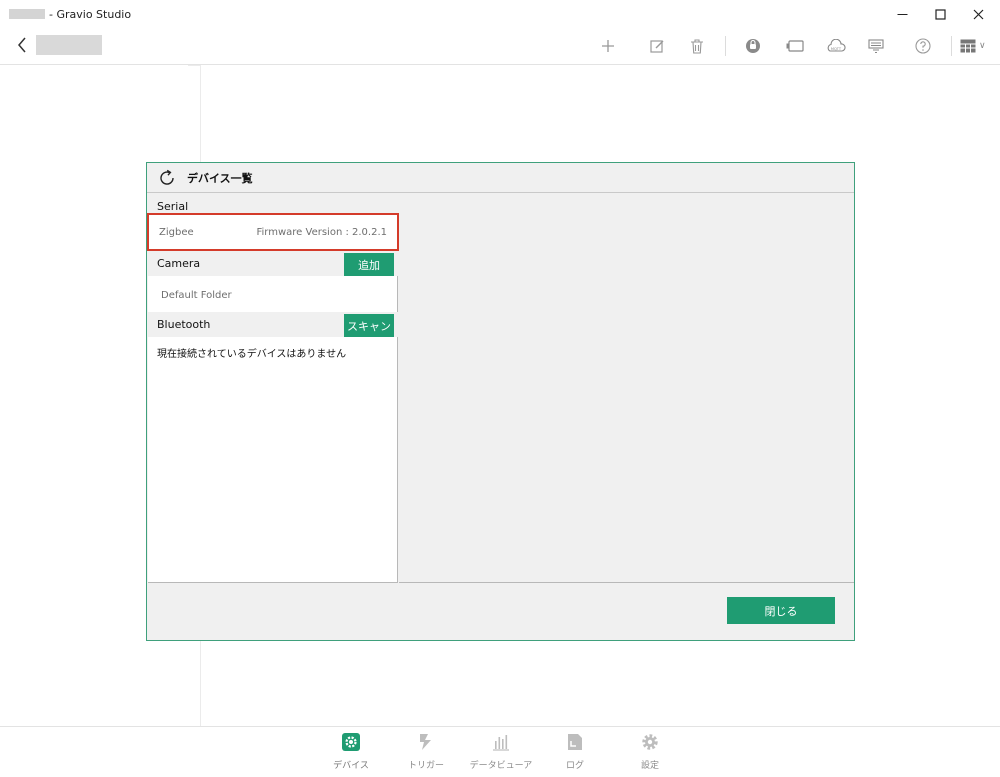 This screenshot has width=1000, height=777. I want to click on maximize-icon, so click(940, 14).